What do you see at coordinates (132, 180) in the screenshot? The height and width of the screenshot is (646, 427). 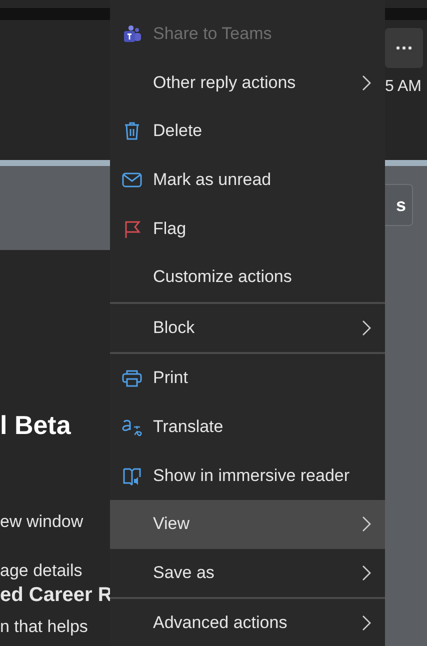 I see `mail-icon` at bounding box center [132, 180].